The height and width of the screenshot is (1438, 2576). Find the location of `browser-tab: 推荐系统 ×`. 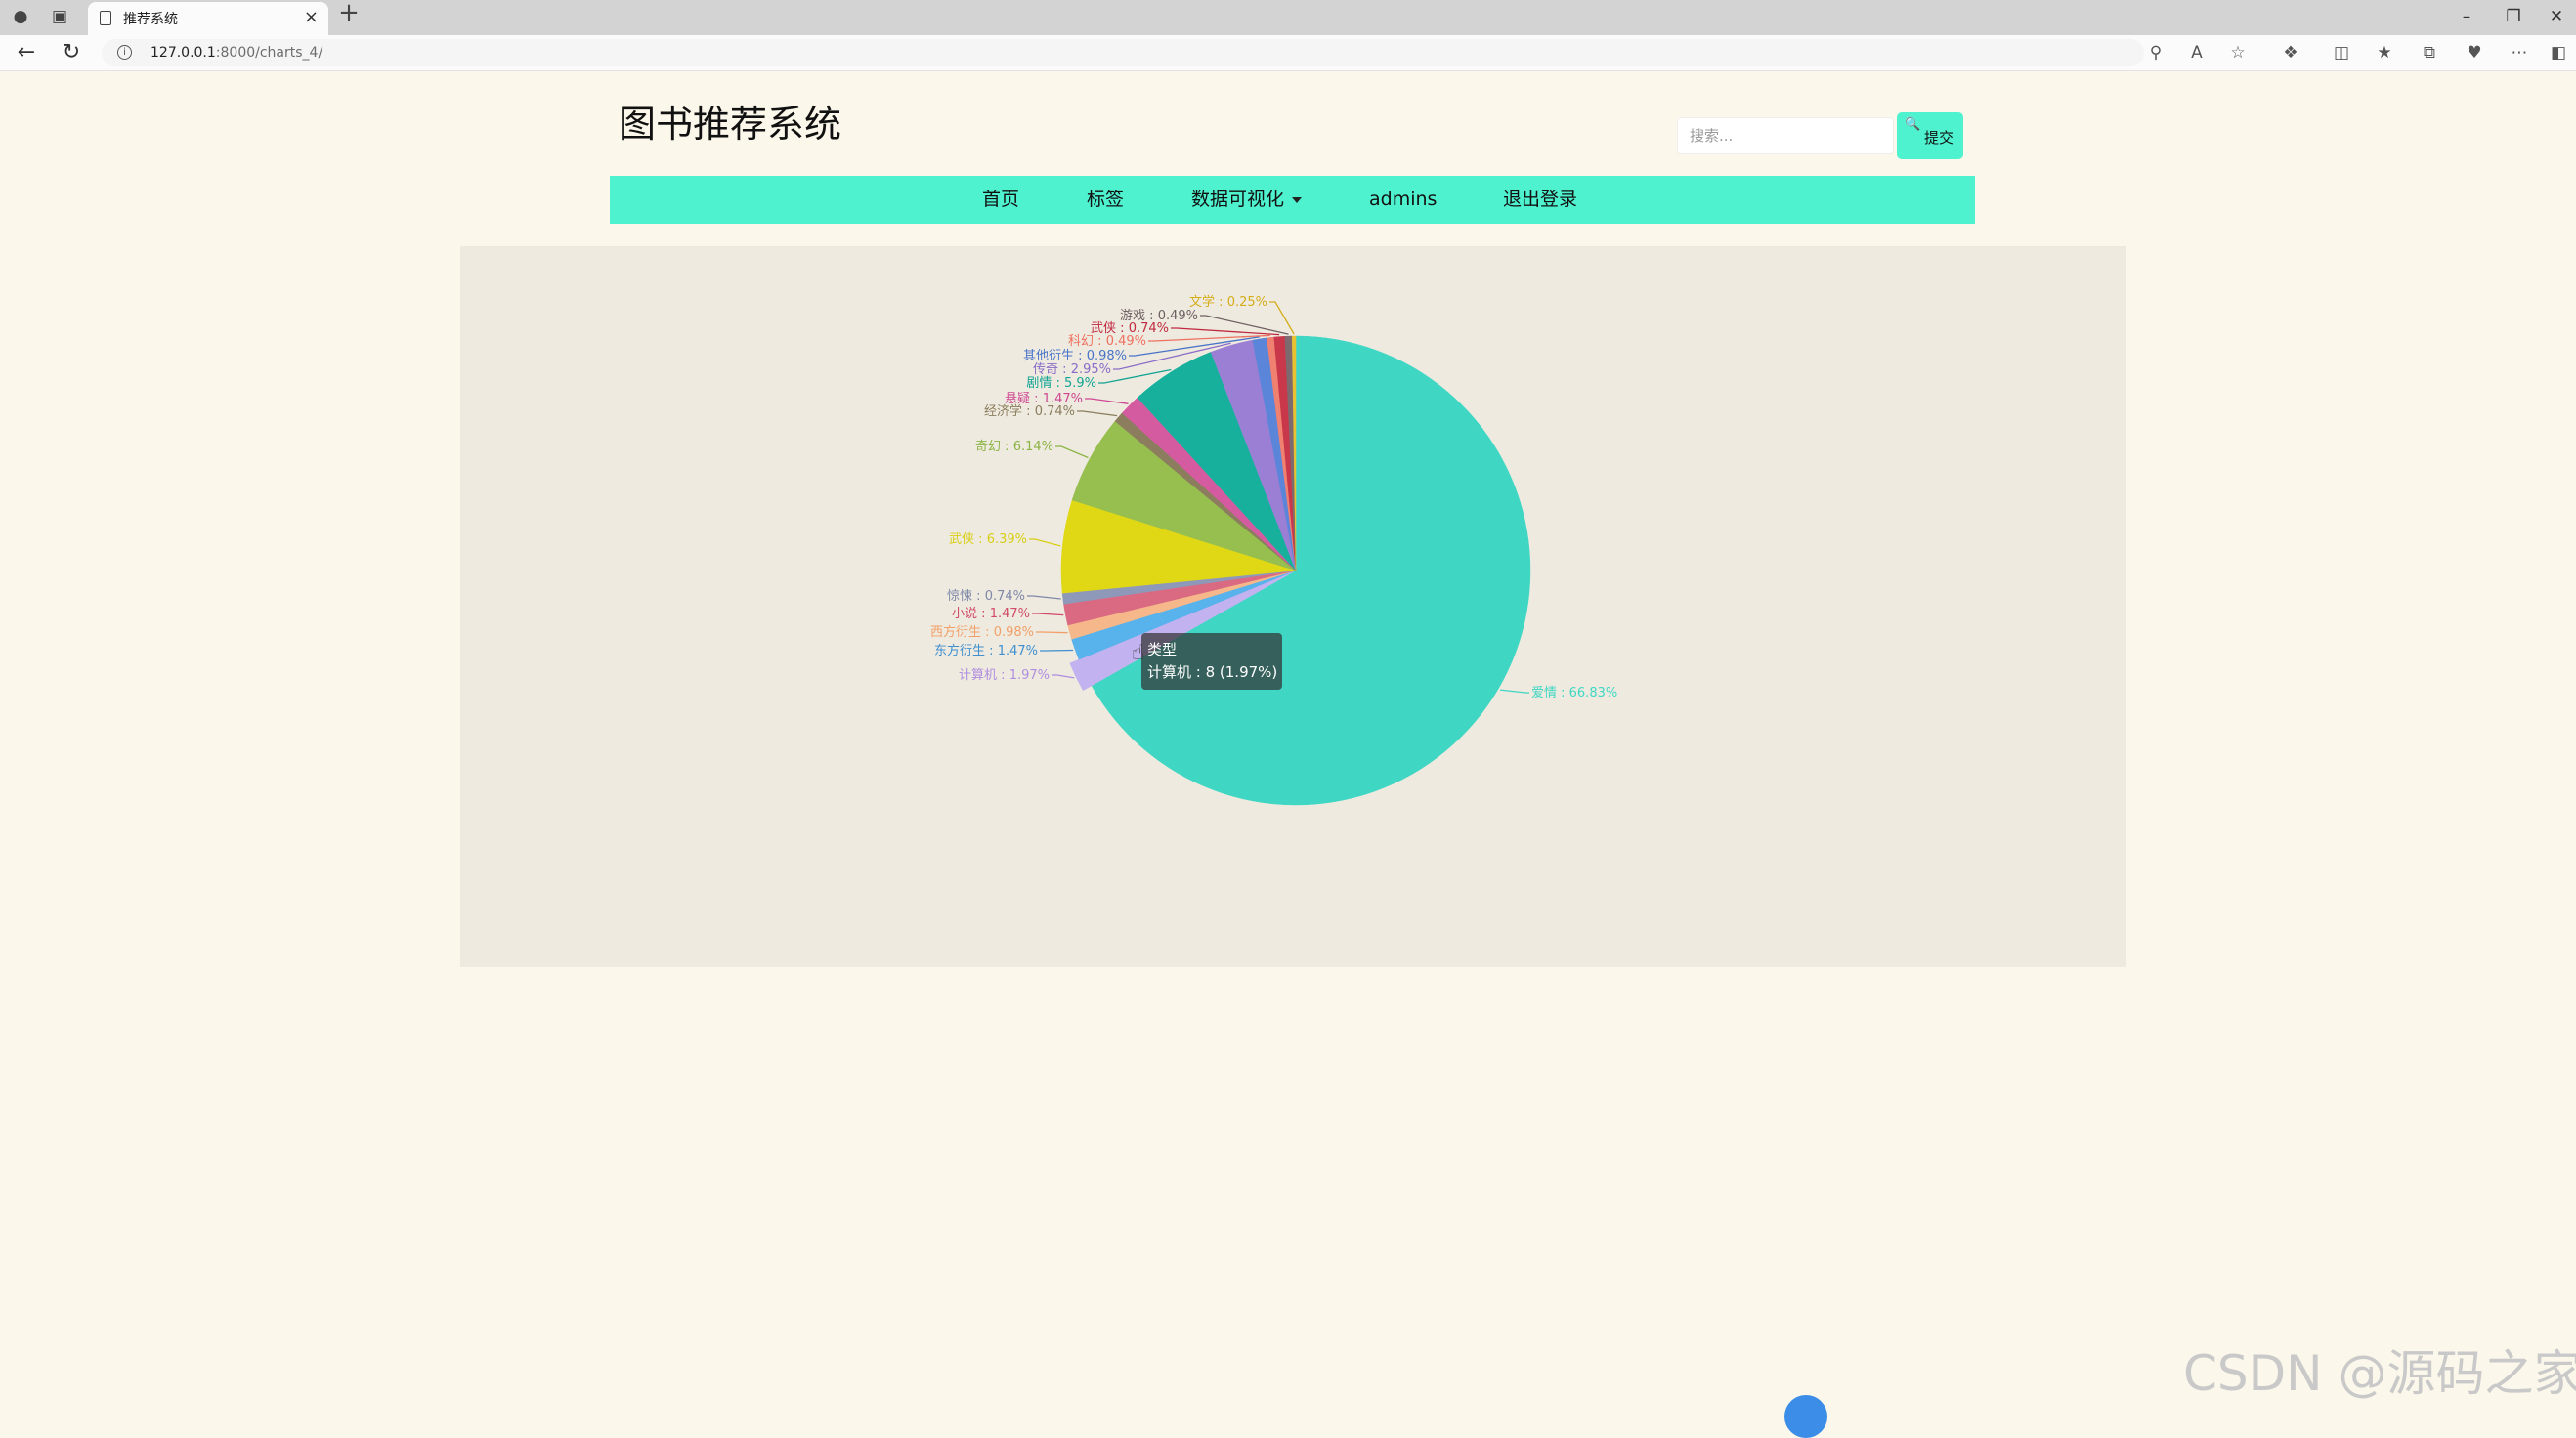

browser-tab: 推荐系统 × is located at coordinates (208, 19).